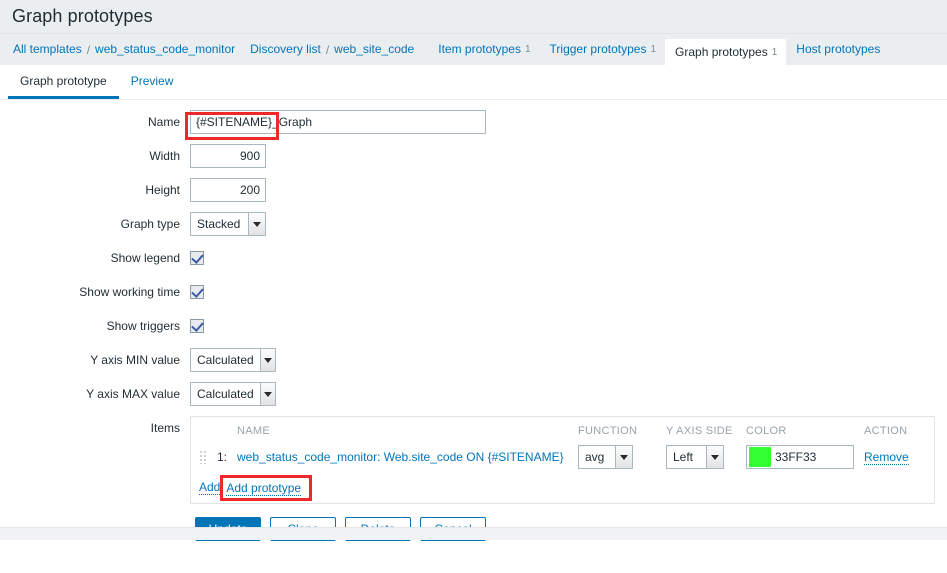 This screenshot has height=573, width=947. Describe the element at coordinates (527, 49) in the screenshot. I see `breadcrumb-count-item-prototypes: 1` at that location.